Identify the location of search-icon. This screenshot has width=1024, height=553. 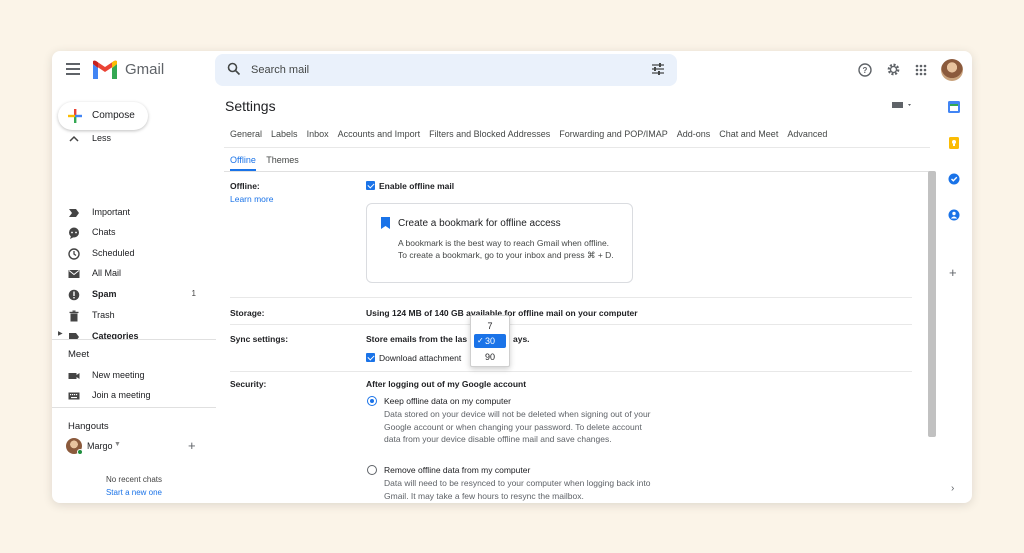
(234, 69).